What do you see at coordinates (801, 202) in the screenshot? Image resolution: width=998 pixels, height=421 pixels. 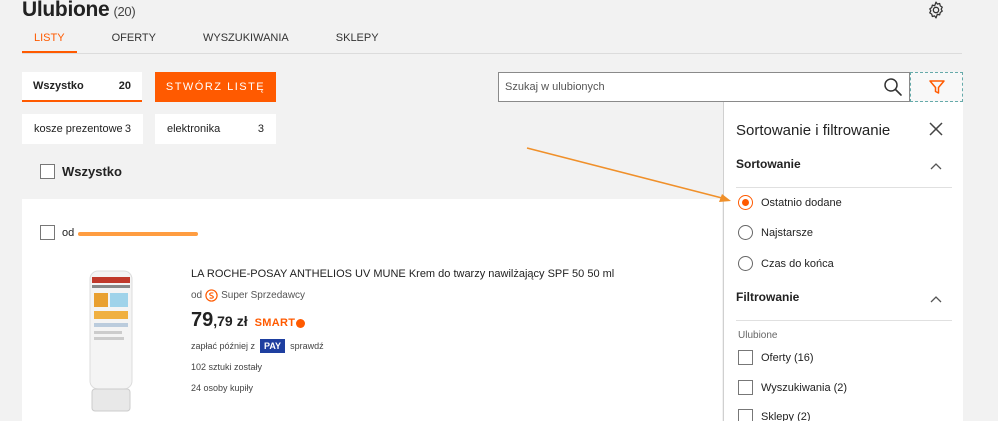 I see `sort-option-label: Ostatnio dodane` at bounding box center [801, 202].